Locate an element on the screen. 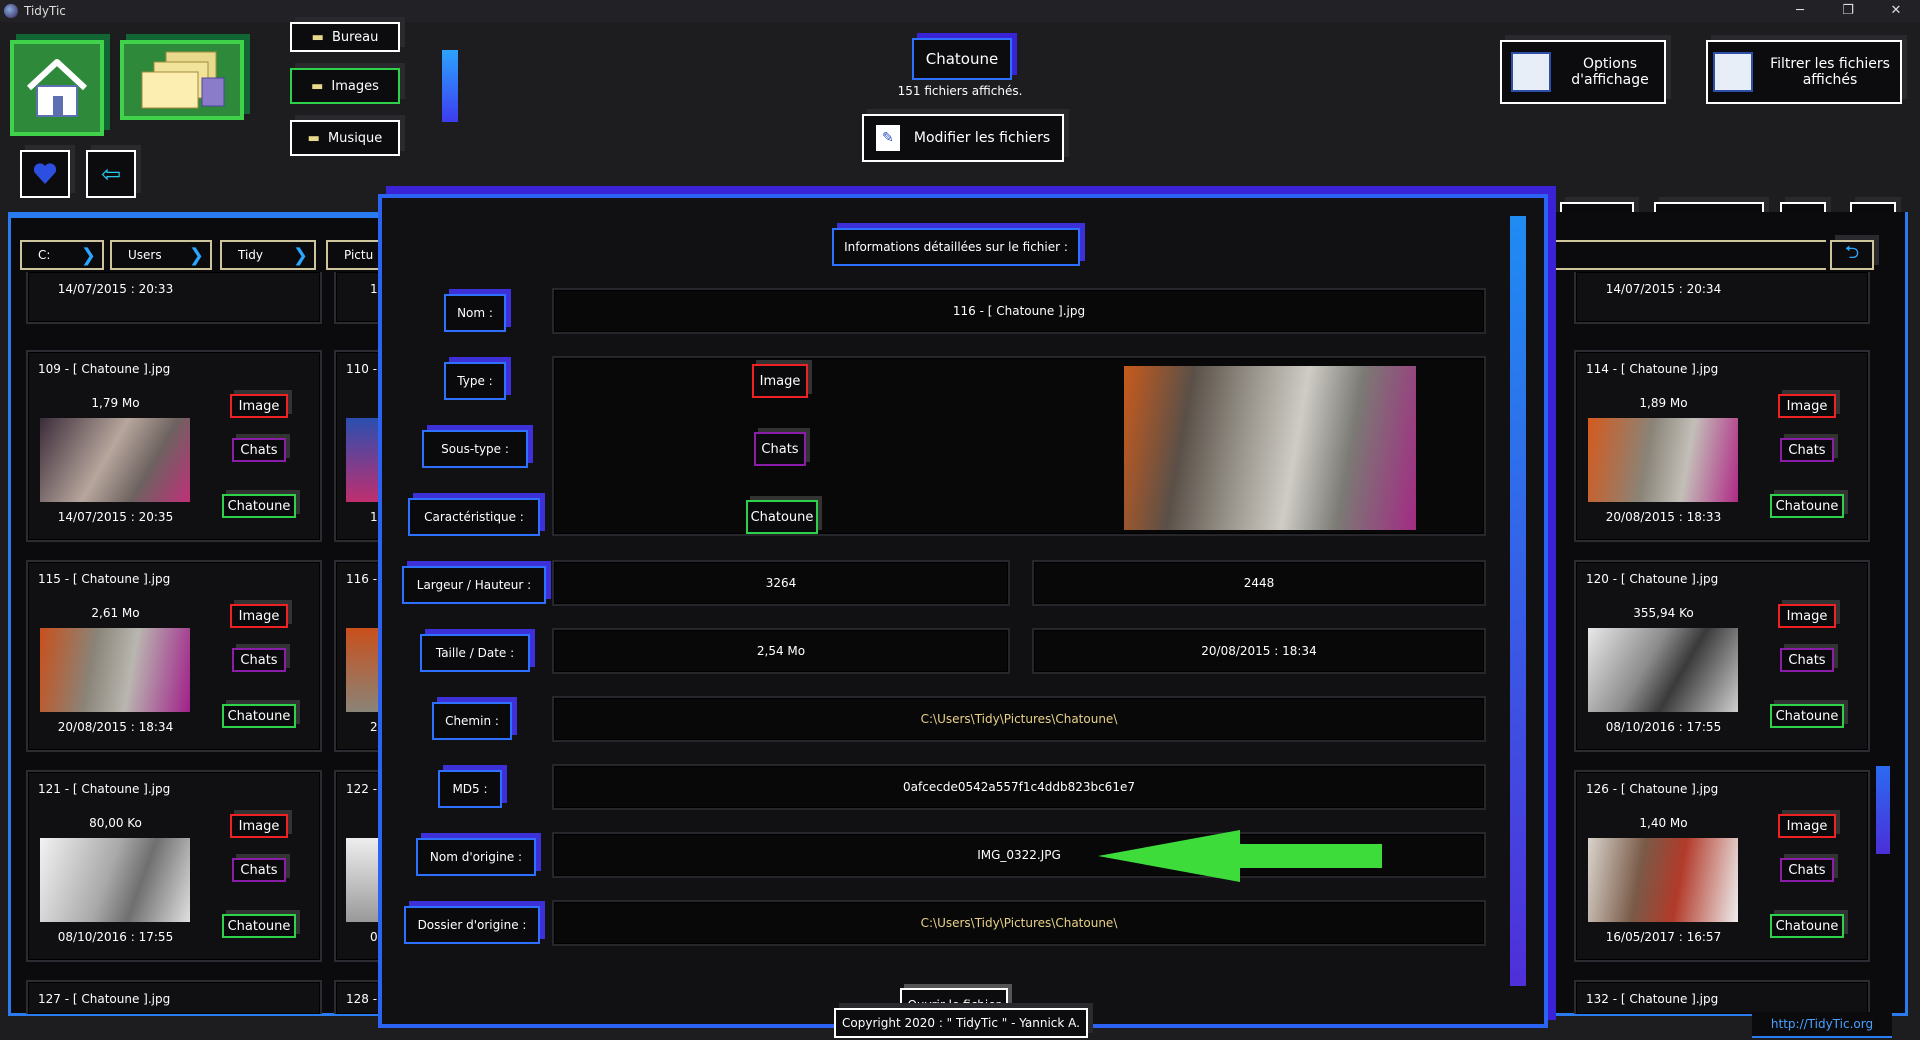  file-name: 109 - [ Chatoune ].jpg is located at coordinates (104, 369).